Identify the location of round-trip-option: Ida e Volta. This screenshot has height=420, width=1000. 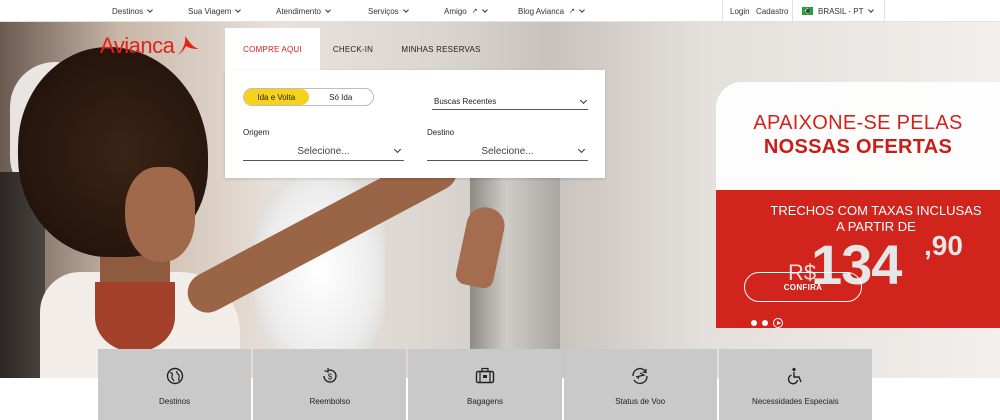
(276, 97).